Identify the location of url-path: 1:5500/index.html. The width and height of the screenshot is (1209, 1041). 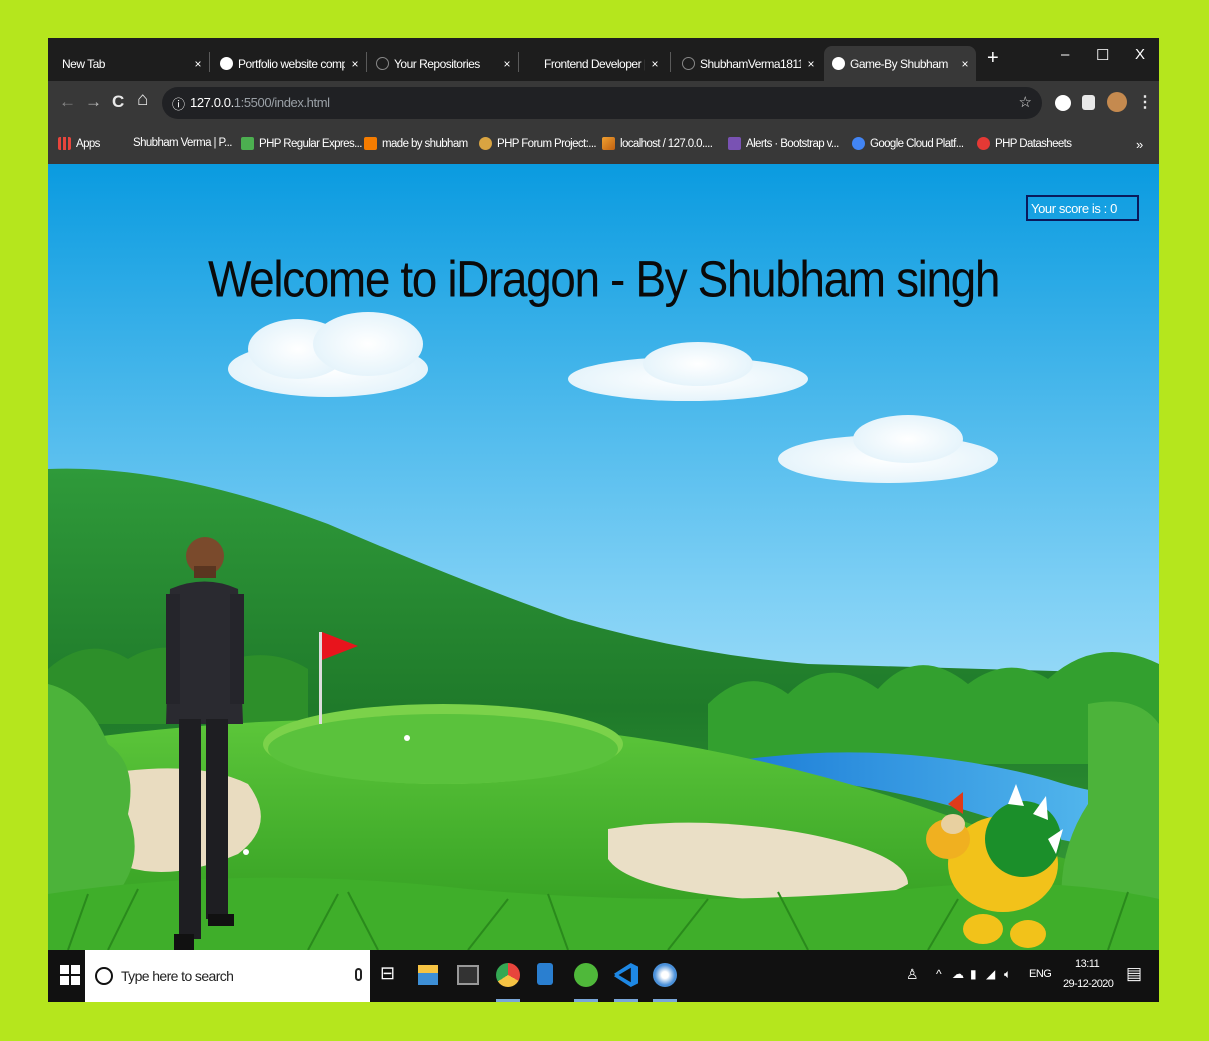
(281, 102).